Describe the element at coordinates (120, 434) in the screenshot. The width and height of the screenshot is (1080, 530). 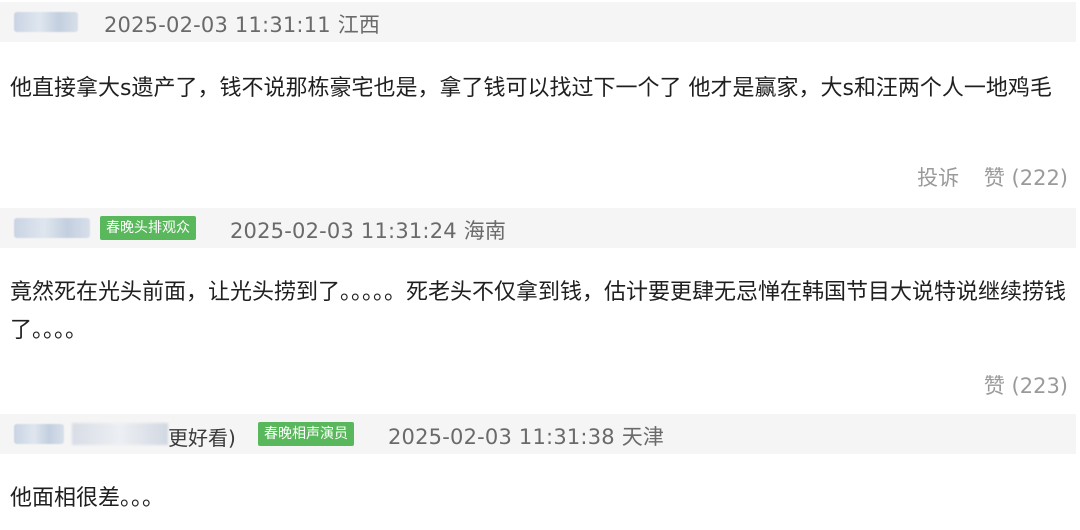
I see `redacted-name-blur` at that location.